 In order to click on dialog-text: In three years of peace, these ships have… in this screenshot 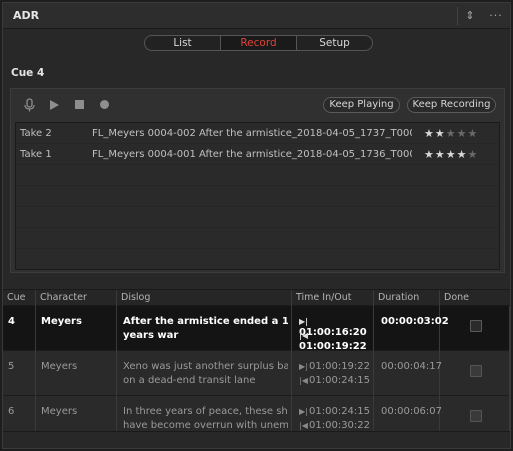, I will do `click(205, 418)`.